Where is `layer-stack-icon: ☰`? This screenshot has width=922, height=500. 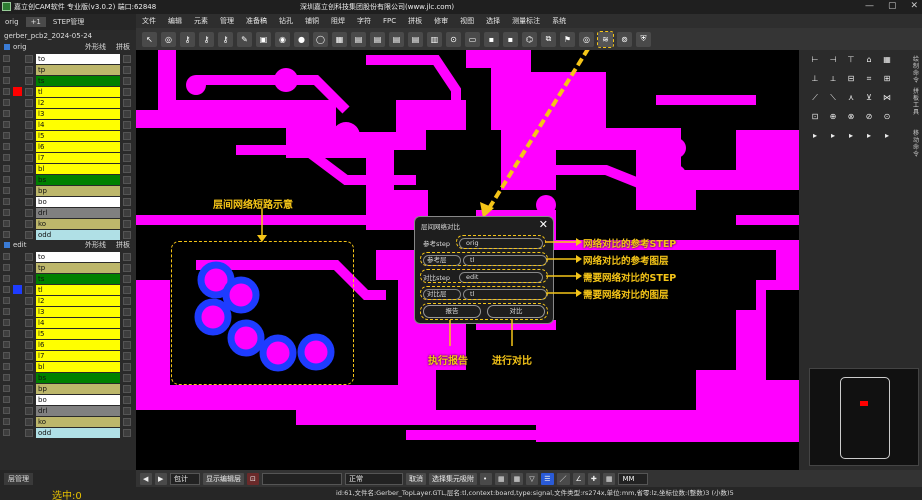 layer-stack-icon: ☰ is located at coordinates (547, 478).